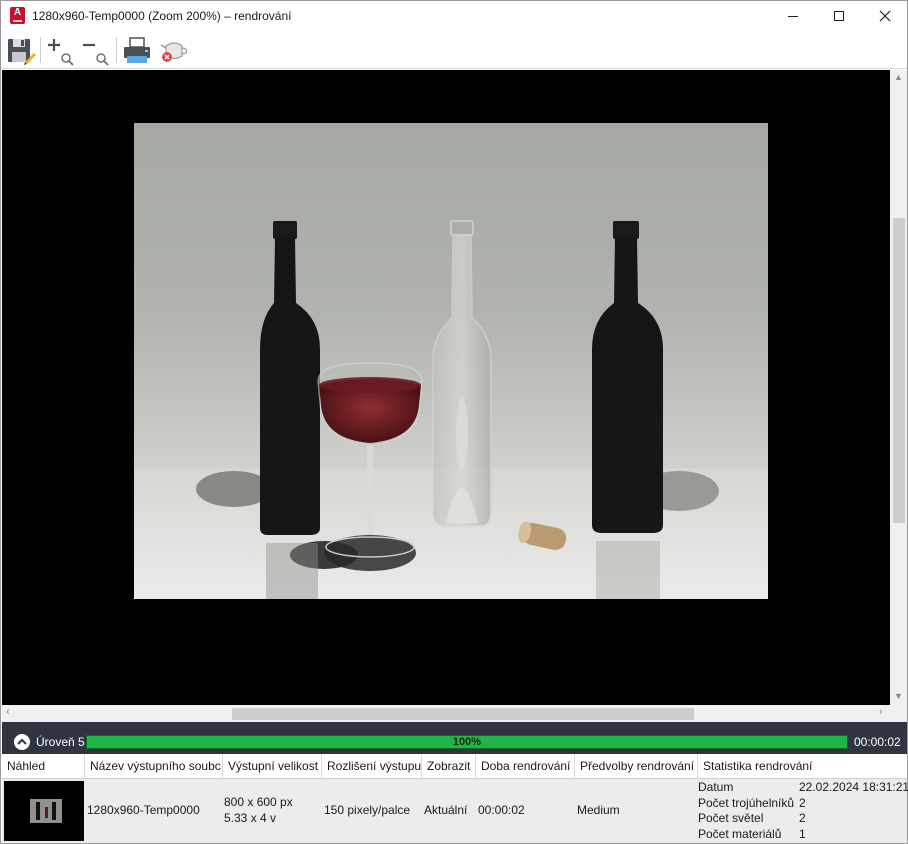 This screenshot has width=908, height=844. What do you see at coordinates (43, 766) in the screenshot?
I see `column-header-preview: Náhled` at bounding box center [43, 766].